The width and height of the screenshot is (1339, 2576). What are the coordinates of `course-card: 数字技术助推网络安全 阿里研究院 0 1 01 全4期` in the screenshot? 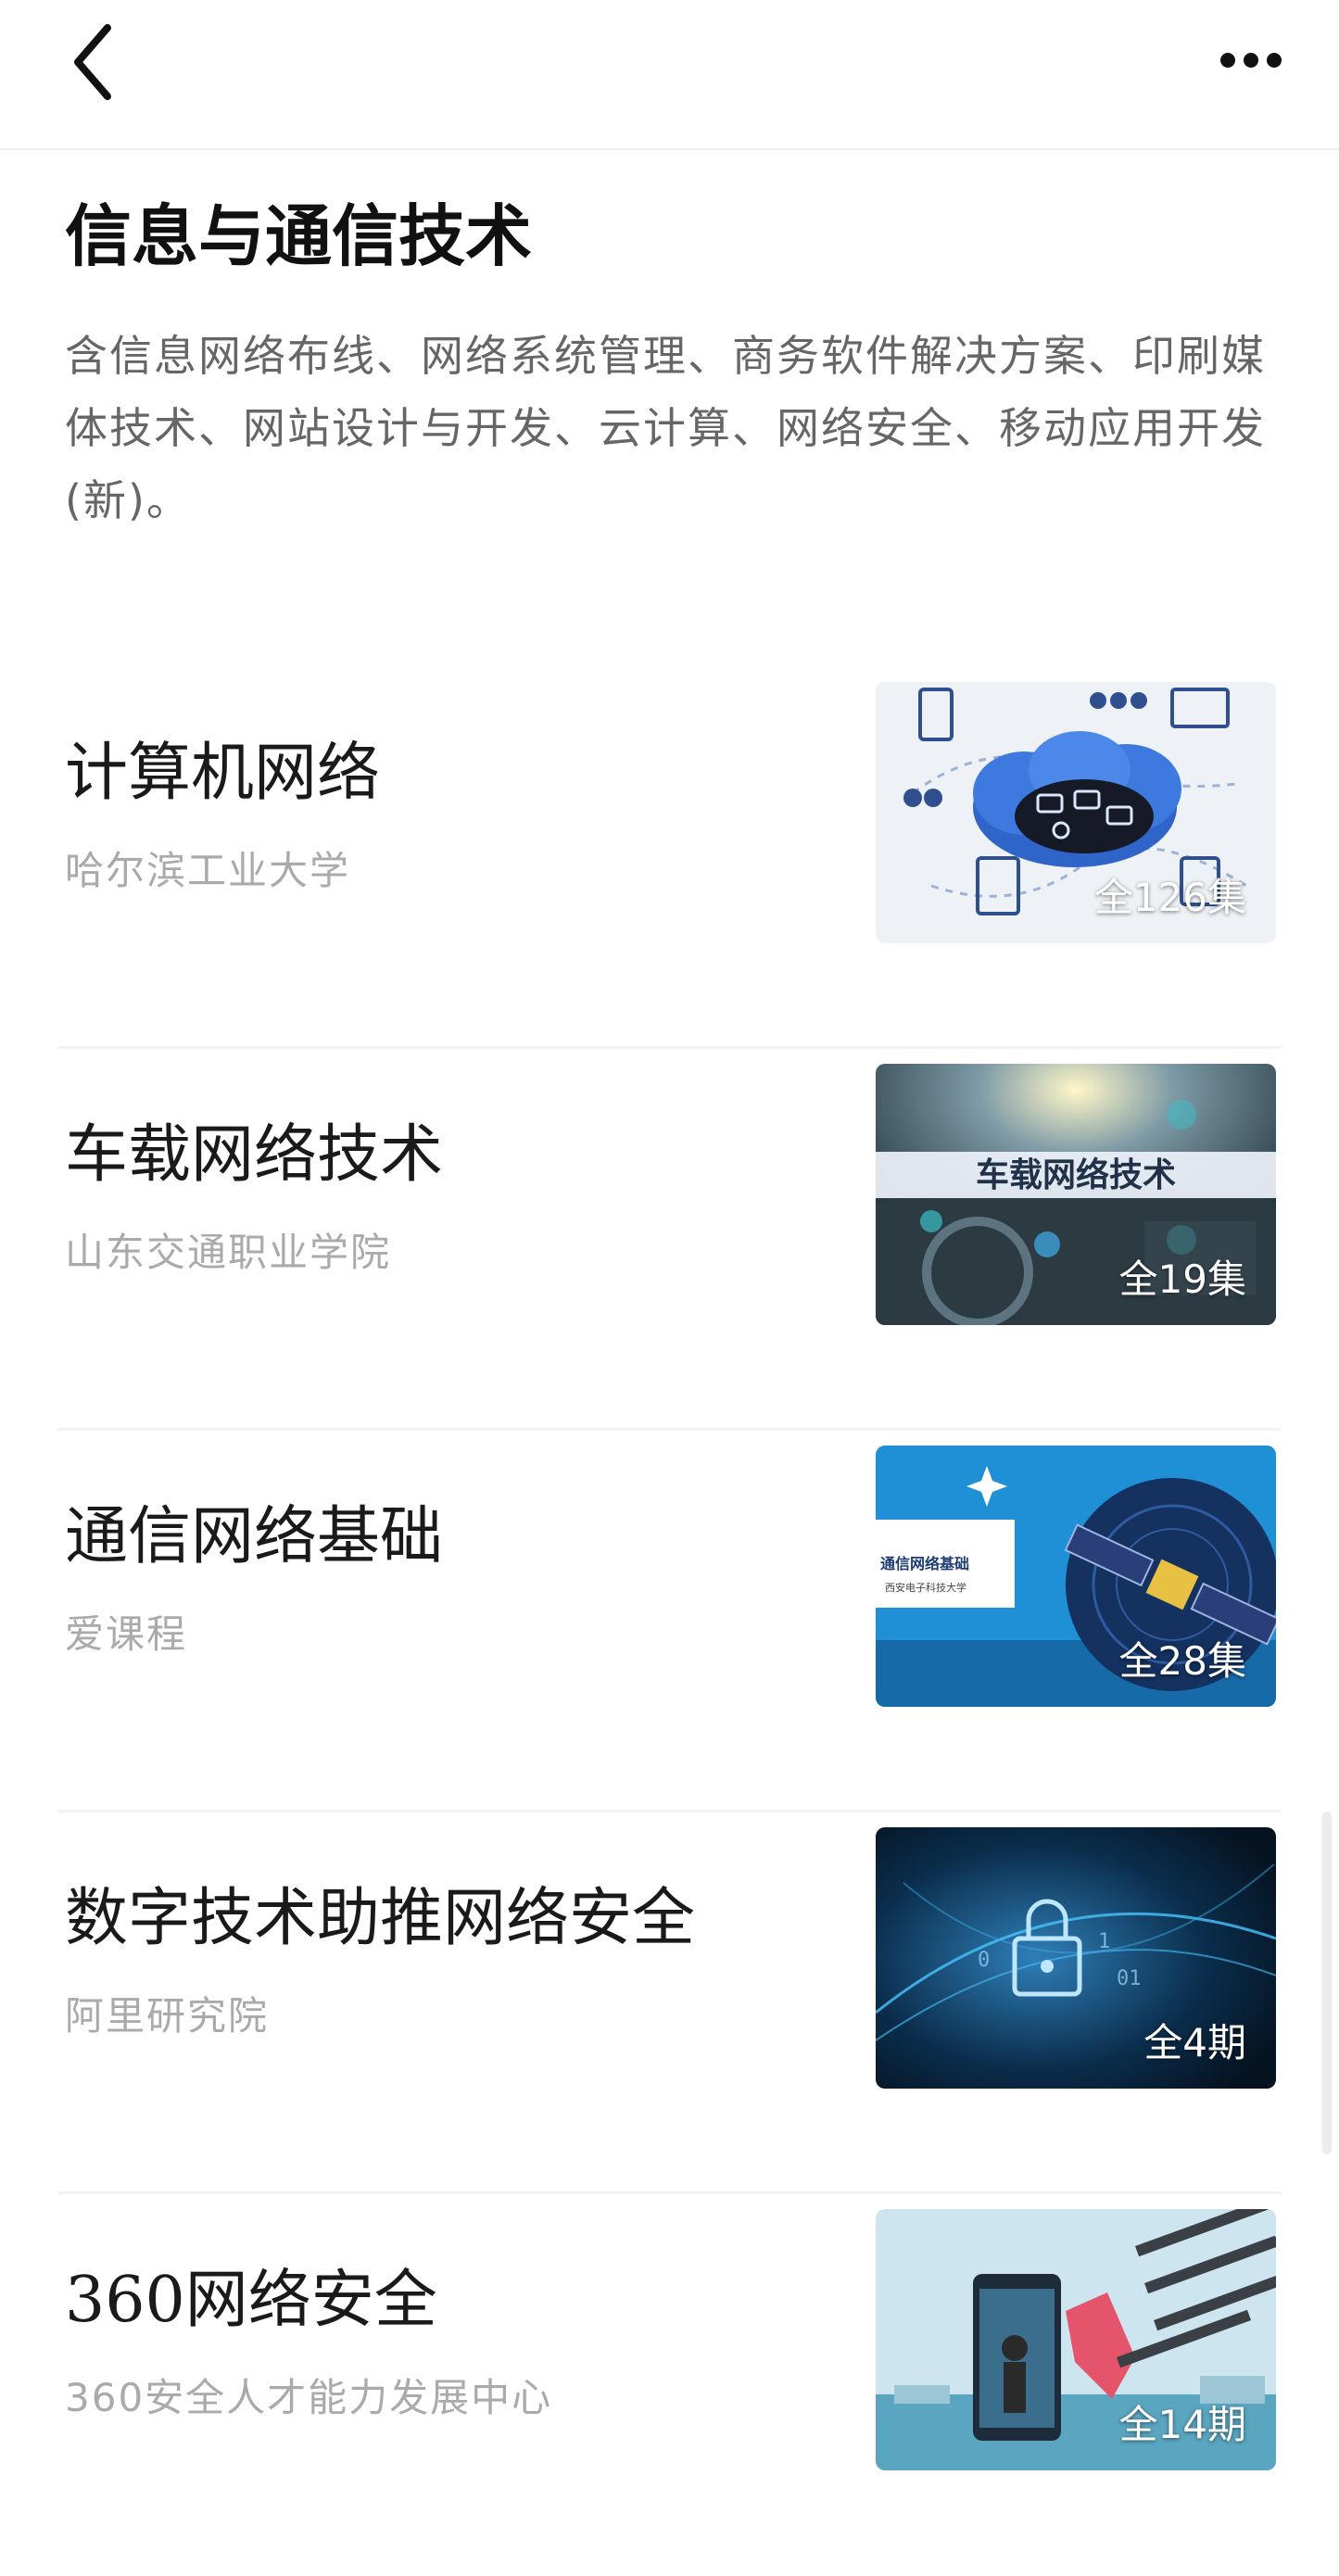 It's located at (669, 2003).